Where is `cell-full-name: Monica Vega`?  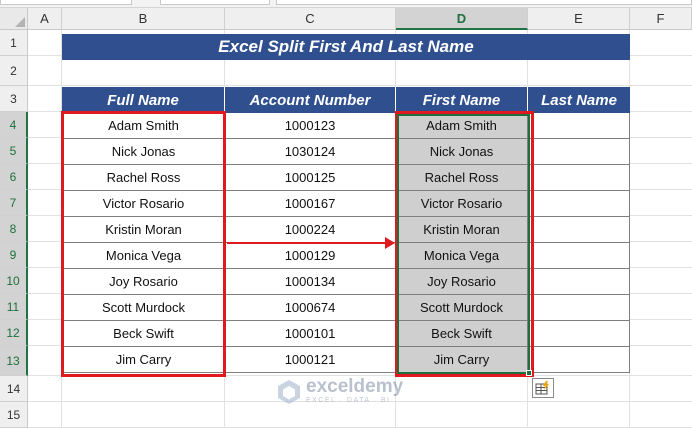
cell-full-name: Monica Vega is located at coordinates (143, 256).